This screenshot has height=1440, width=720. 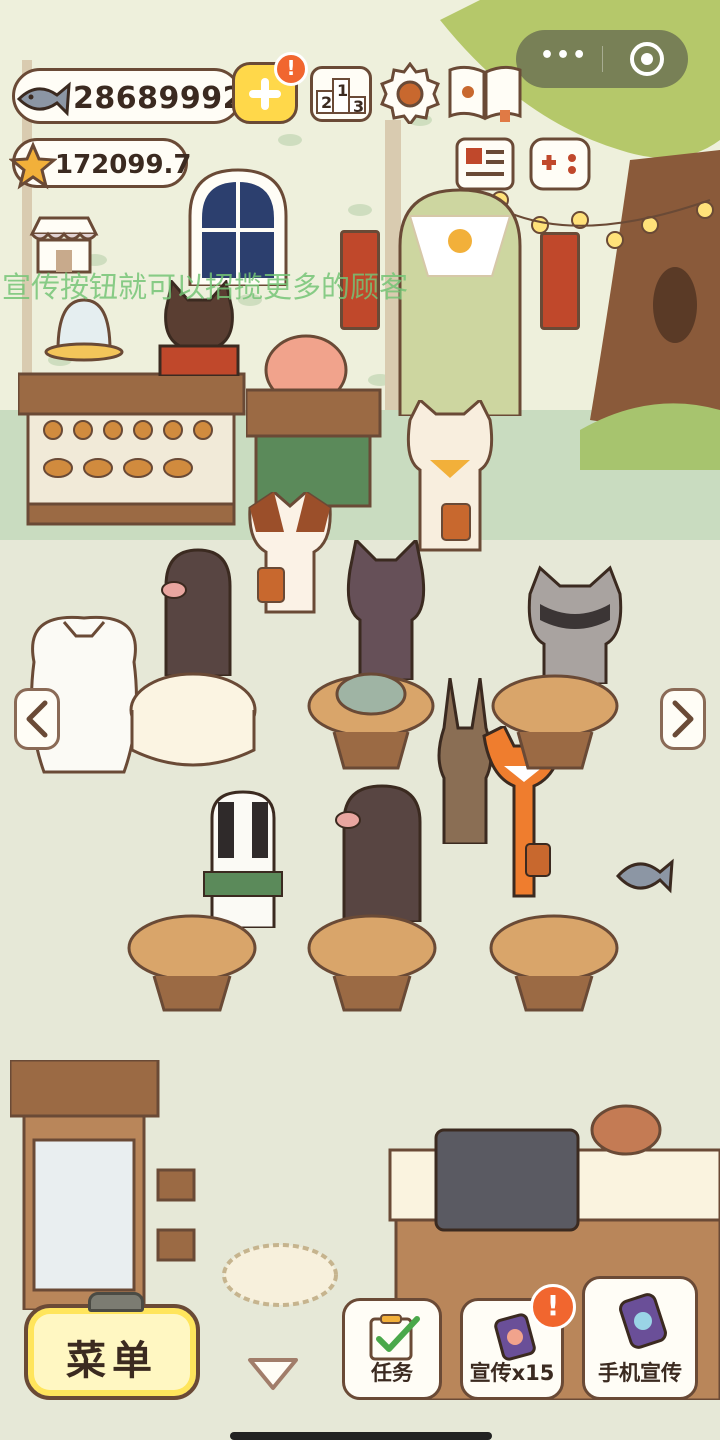 What do you see at coordinates (290, 553) in the screenshot?
I see `customer-papillon-dog` at bounding box center [290, 553].